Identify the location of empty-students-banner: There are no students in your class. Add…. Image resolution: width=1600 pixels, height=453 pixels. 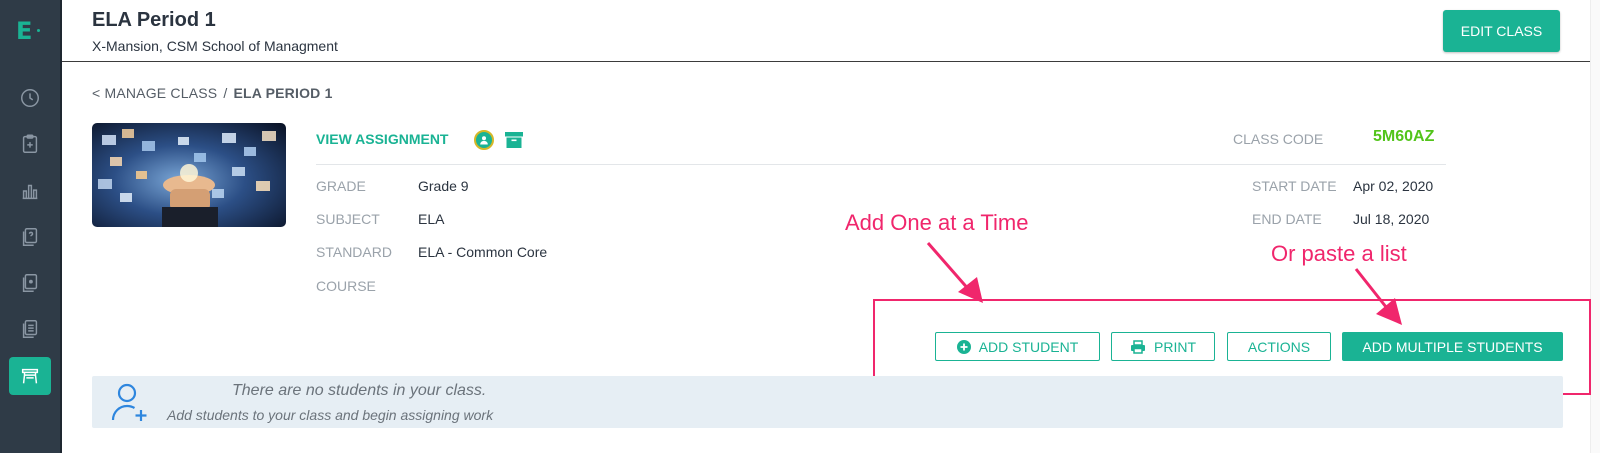
(827, 402).